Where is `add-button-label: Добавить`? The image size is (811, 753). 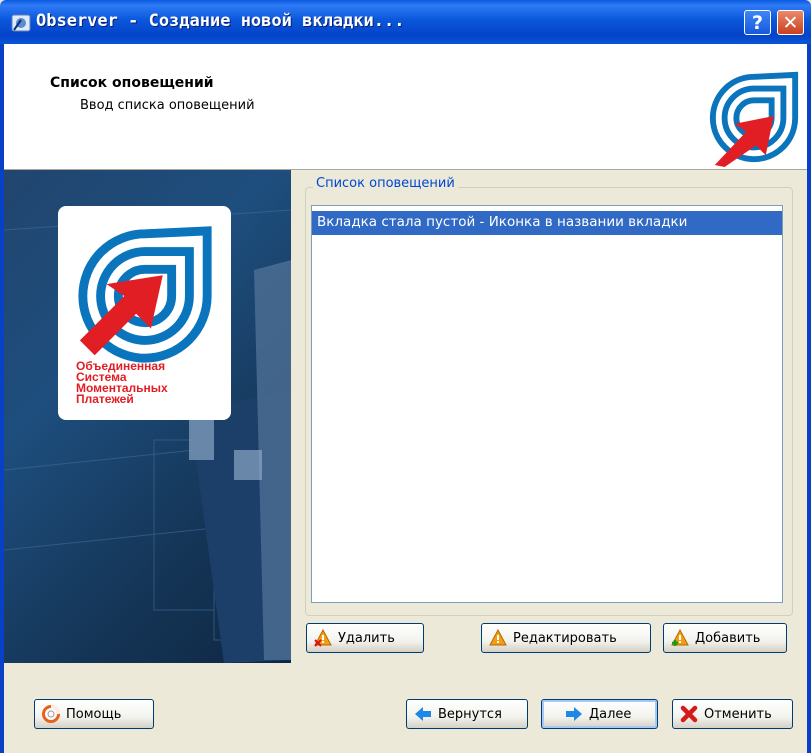 add-button-label: Добавить is located at coordinates (728, 638).